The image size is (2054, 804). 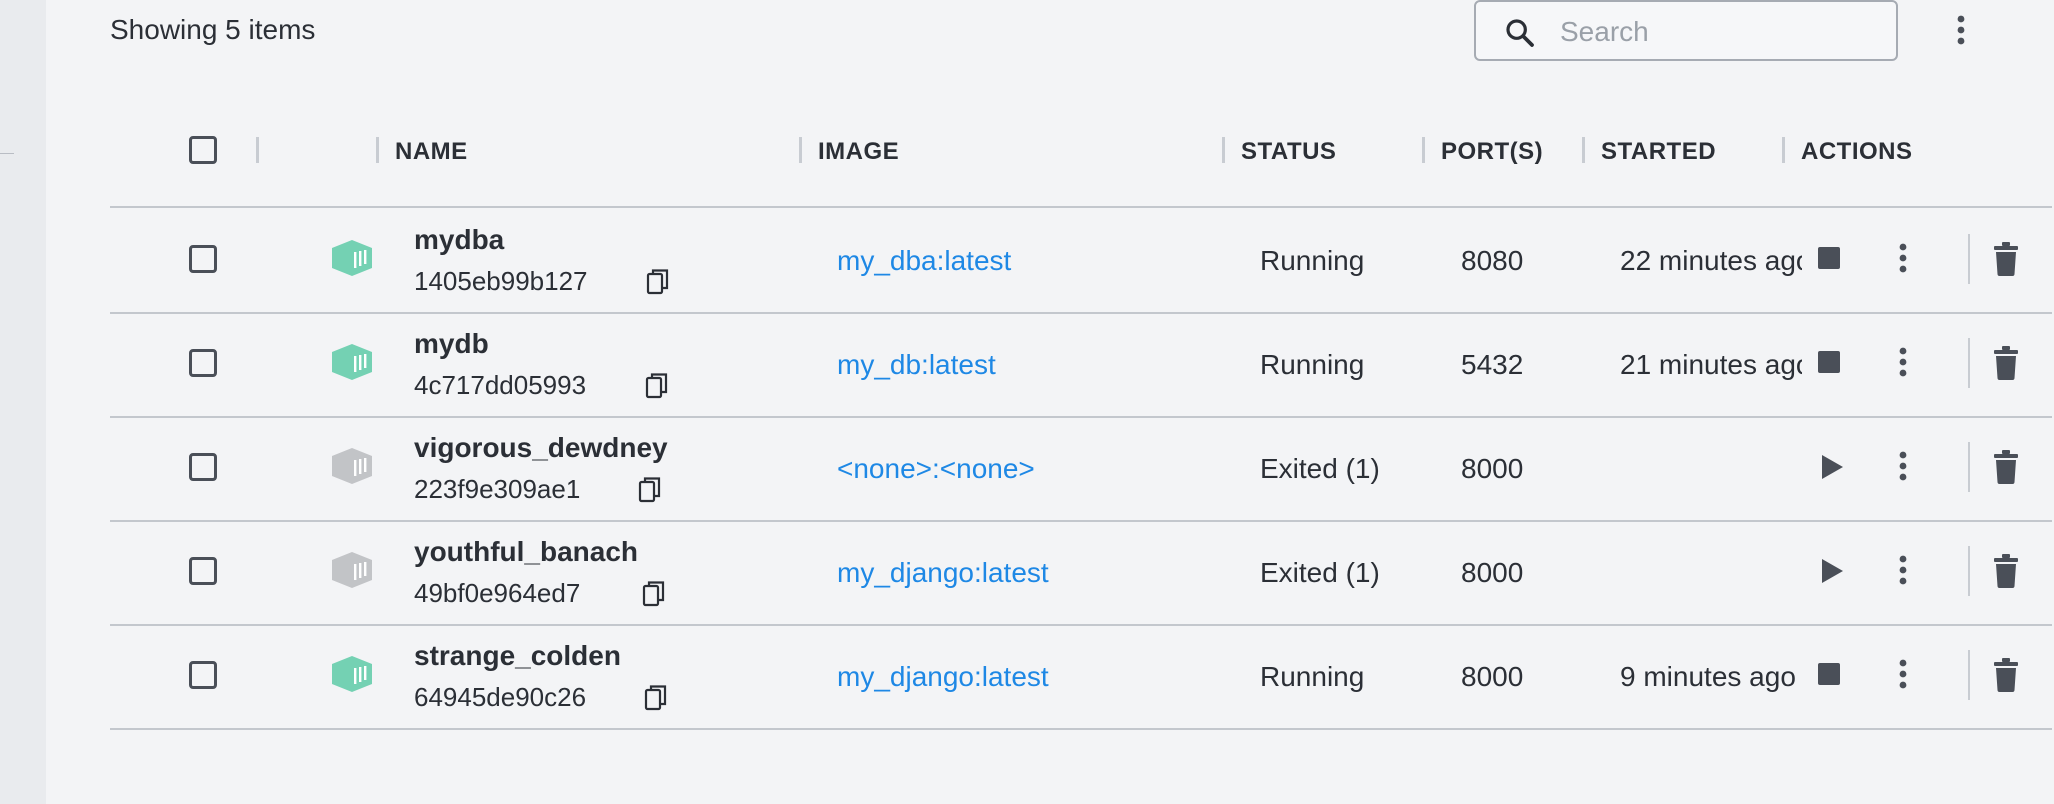 What do you see at coordinates (500, 385) in the screenshot?
I see `container-id: 4c717dd05993` at bounding box center [500, 385].